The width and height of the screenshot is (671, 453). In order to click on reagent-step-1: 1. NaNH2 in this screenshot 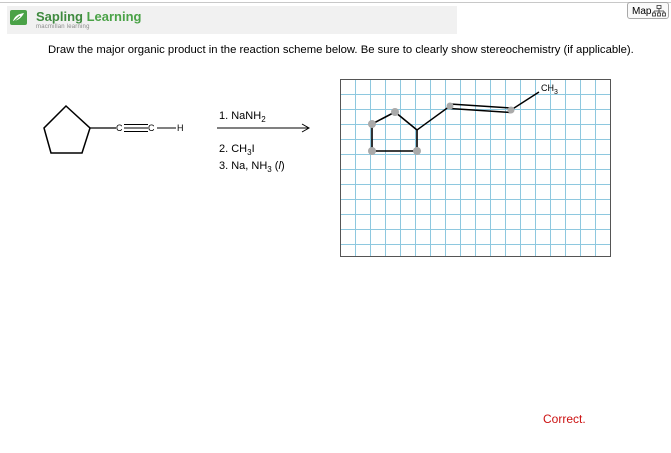, I will do `click(242, 117)`.